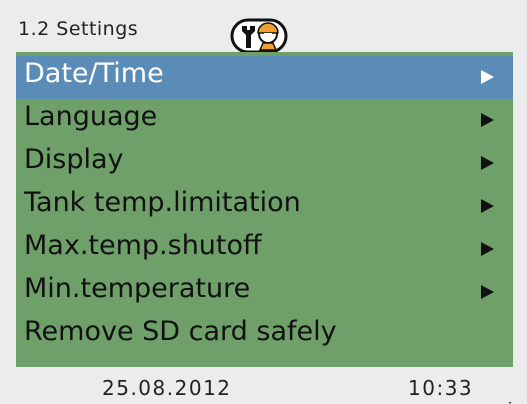  Describe the element at coordinates (143, 245) in the screenshot. I see `menu-item-label: Max.temp.shutoff` at that location.